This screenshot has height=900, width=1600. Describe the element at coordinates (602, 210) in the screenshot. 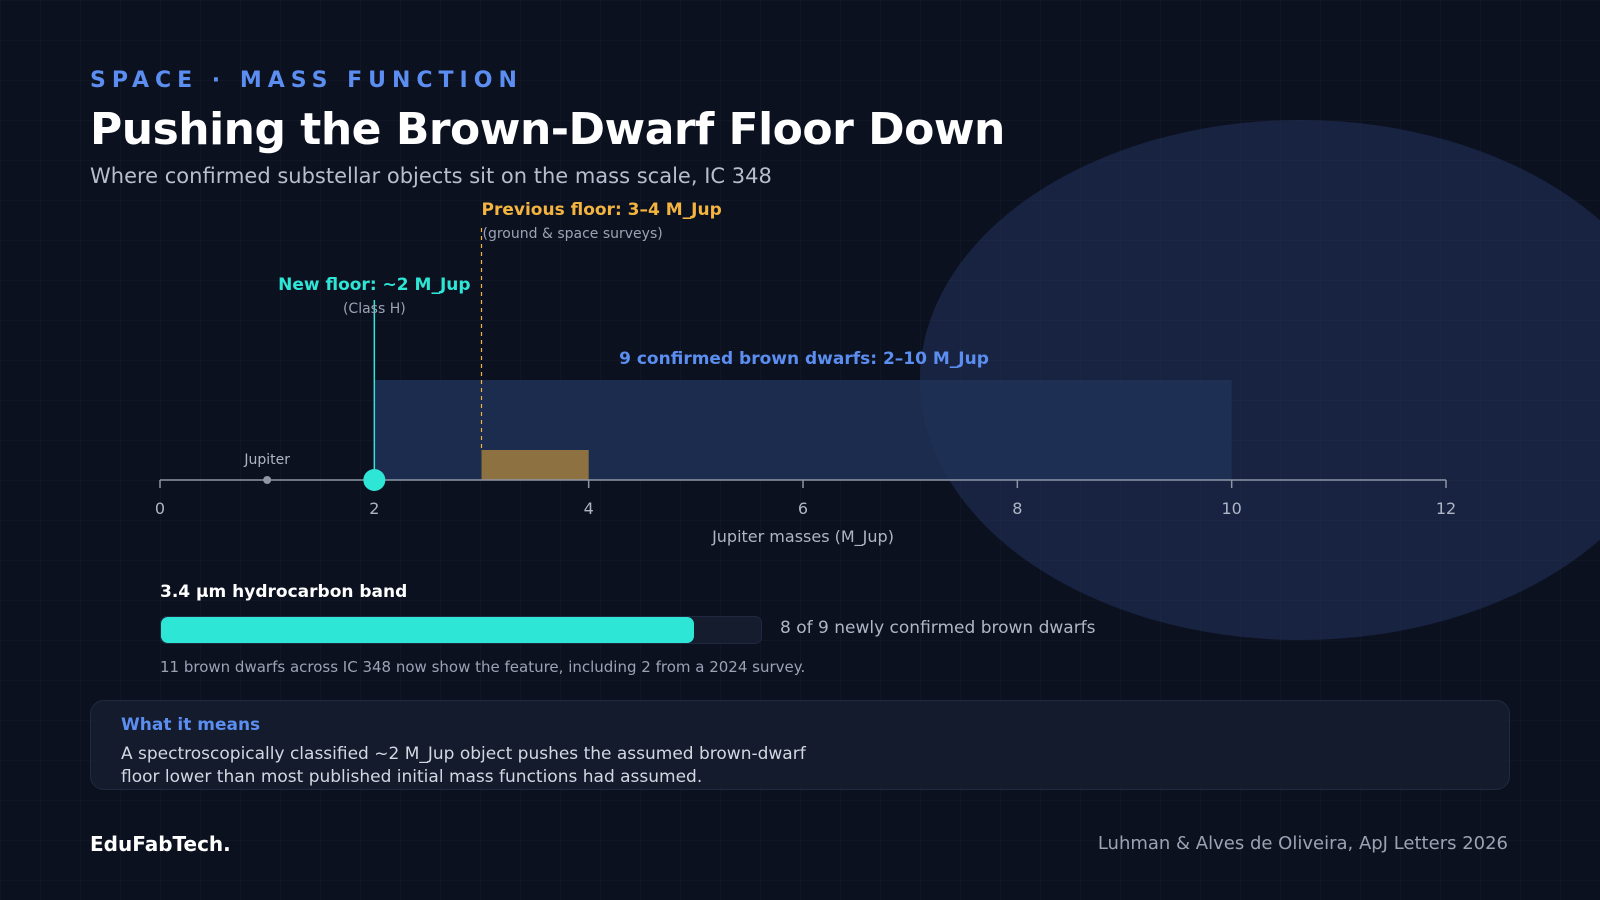

I see `previous-floor-label: Previous floor: 3–4 M_Jup` at that location.